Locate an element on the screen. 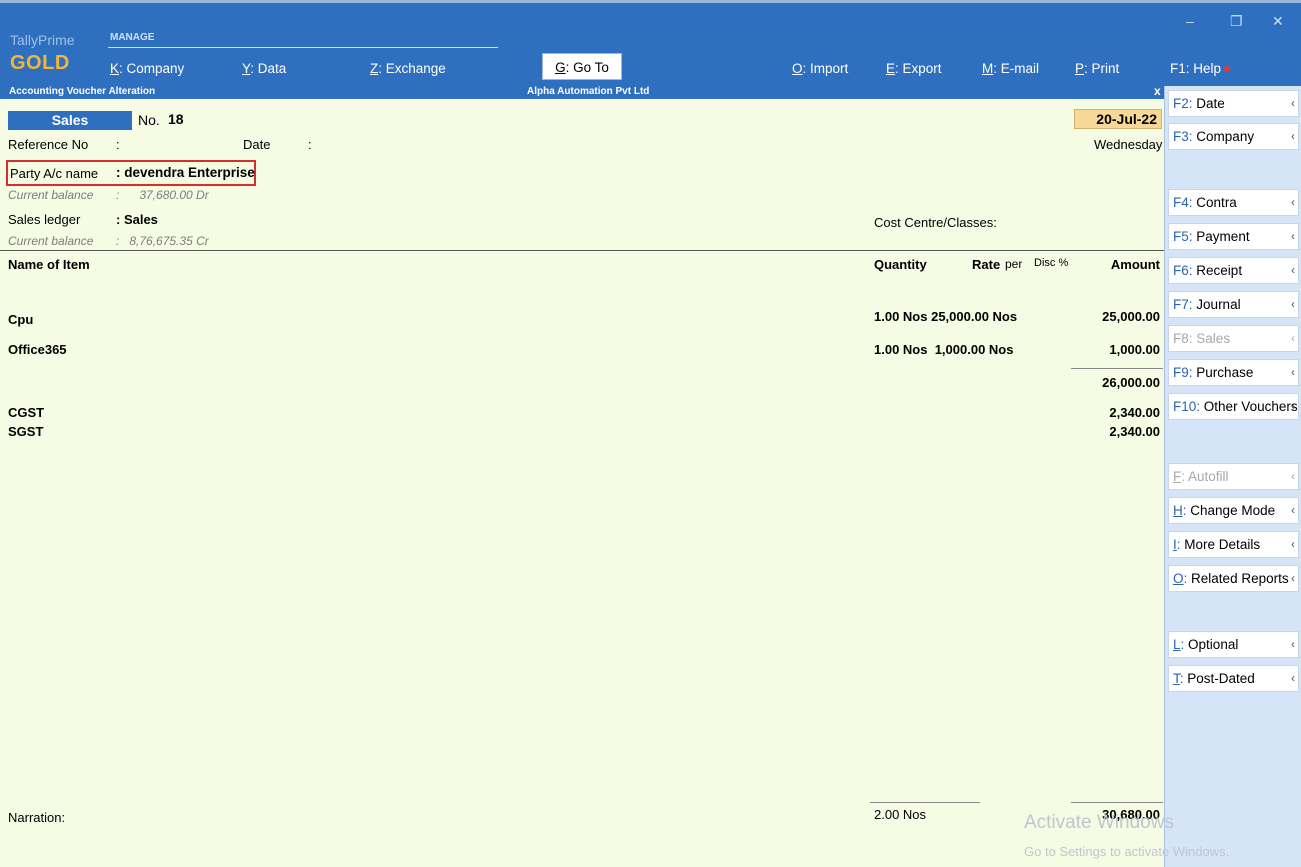  item-row-name: Office365 is located at coordinates (37, 349).